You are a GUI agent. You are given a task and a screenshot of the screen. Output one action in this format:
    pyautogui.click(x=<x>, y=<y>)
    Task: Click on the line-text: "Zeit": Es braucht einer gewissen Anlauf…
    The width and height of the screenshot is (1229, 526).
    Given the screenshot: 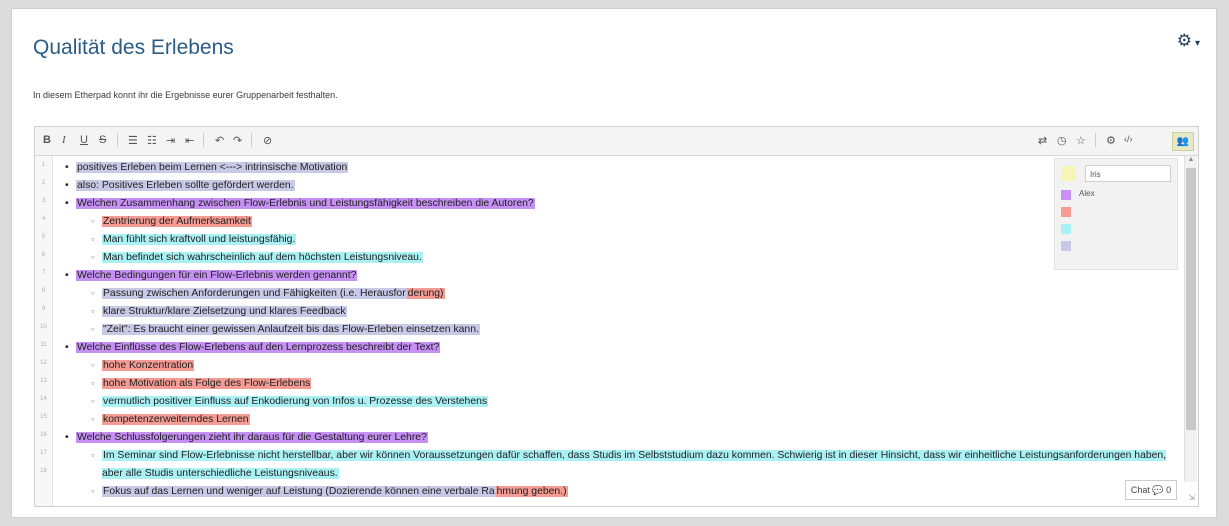 What is the action you would take?
    pyautogui.click(x=291, y=329)
    